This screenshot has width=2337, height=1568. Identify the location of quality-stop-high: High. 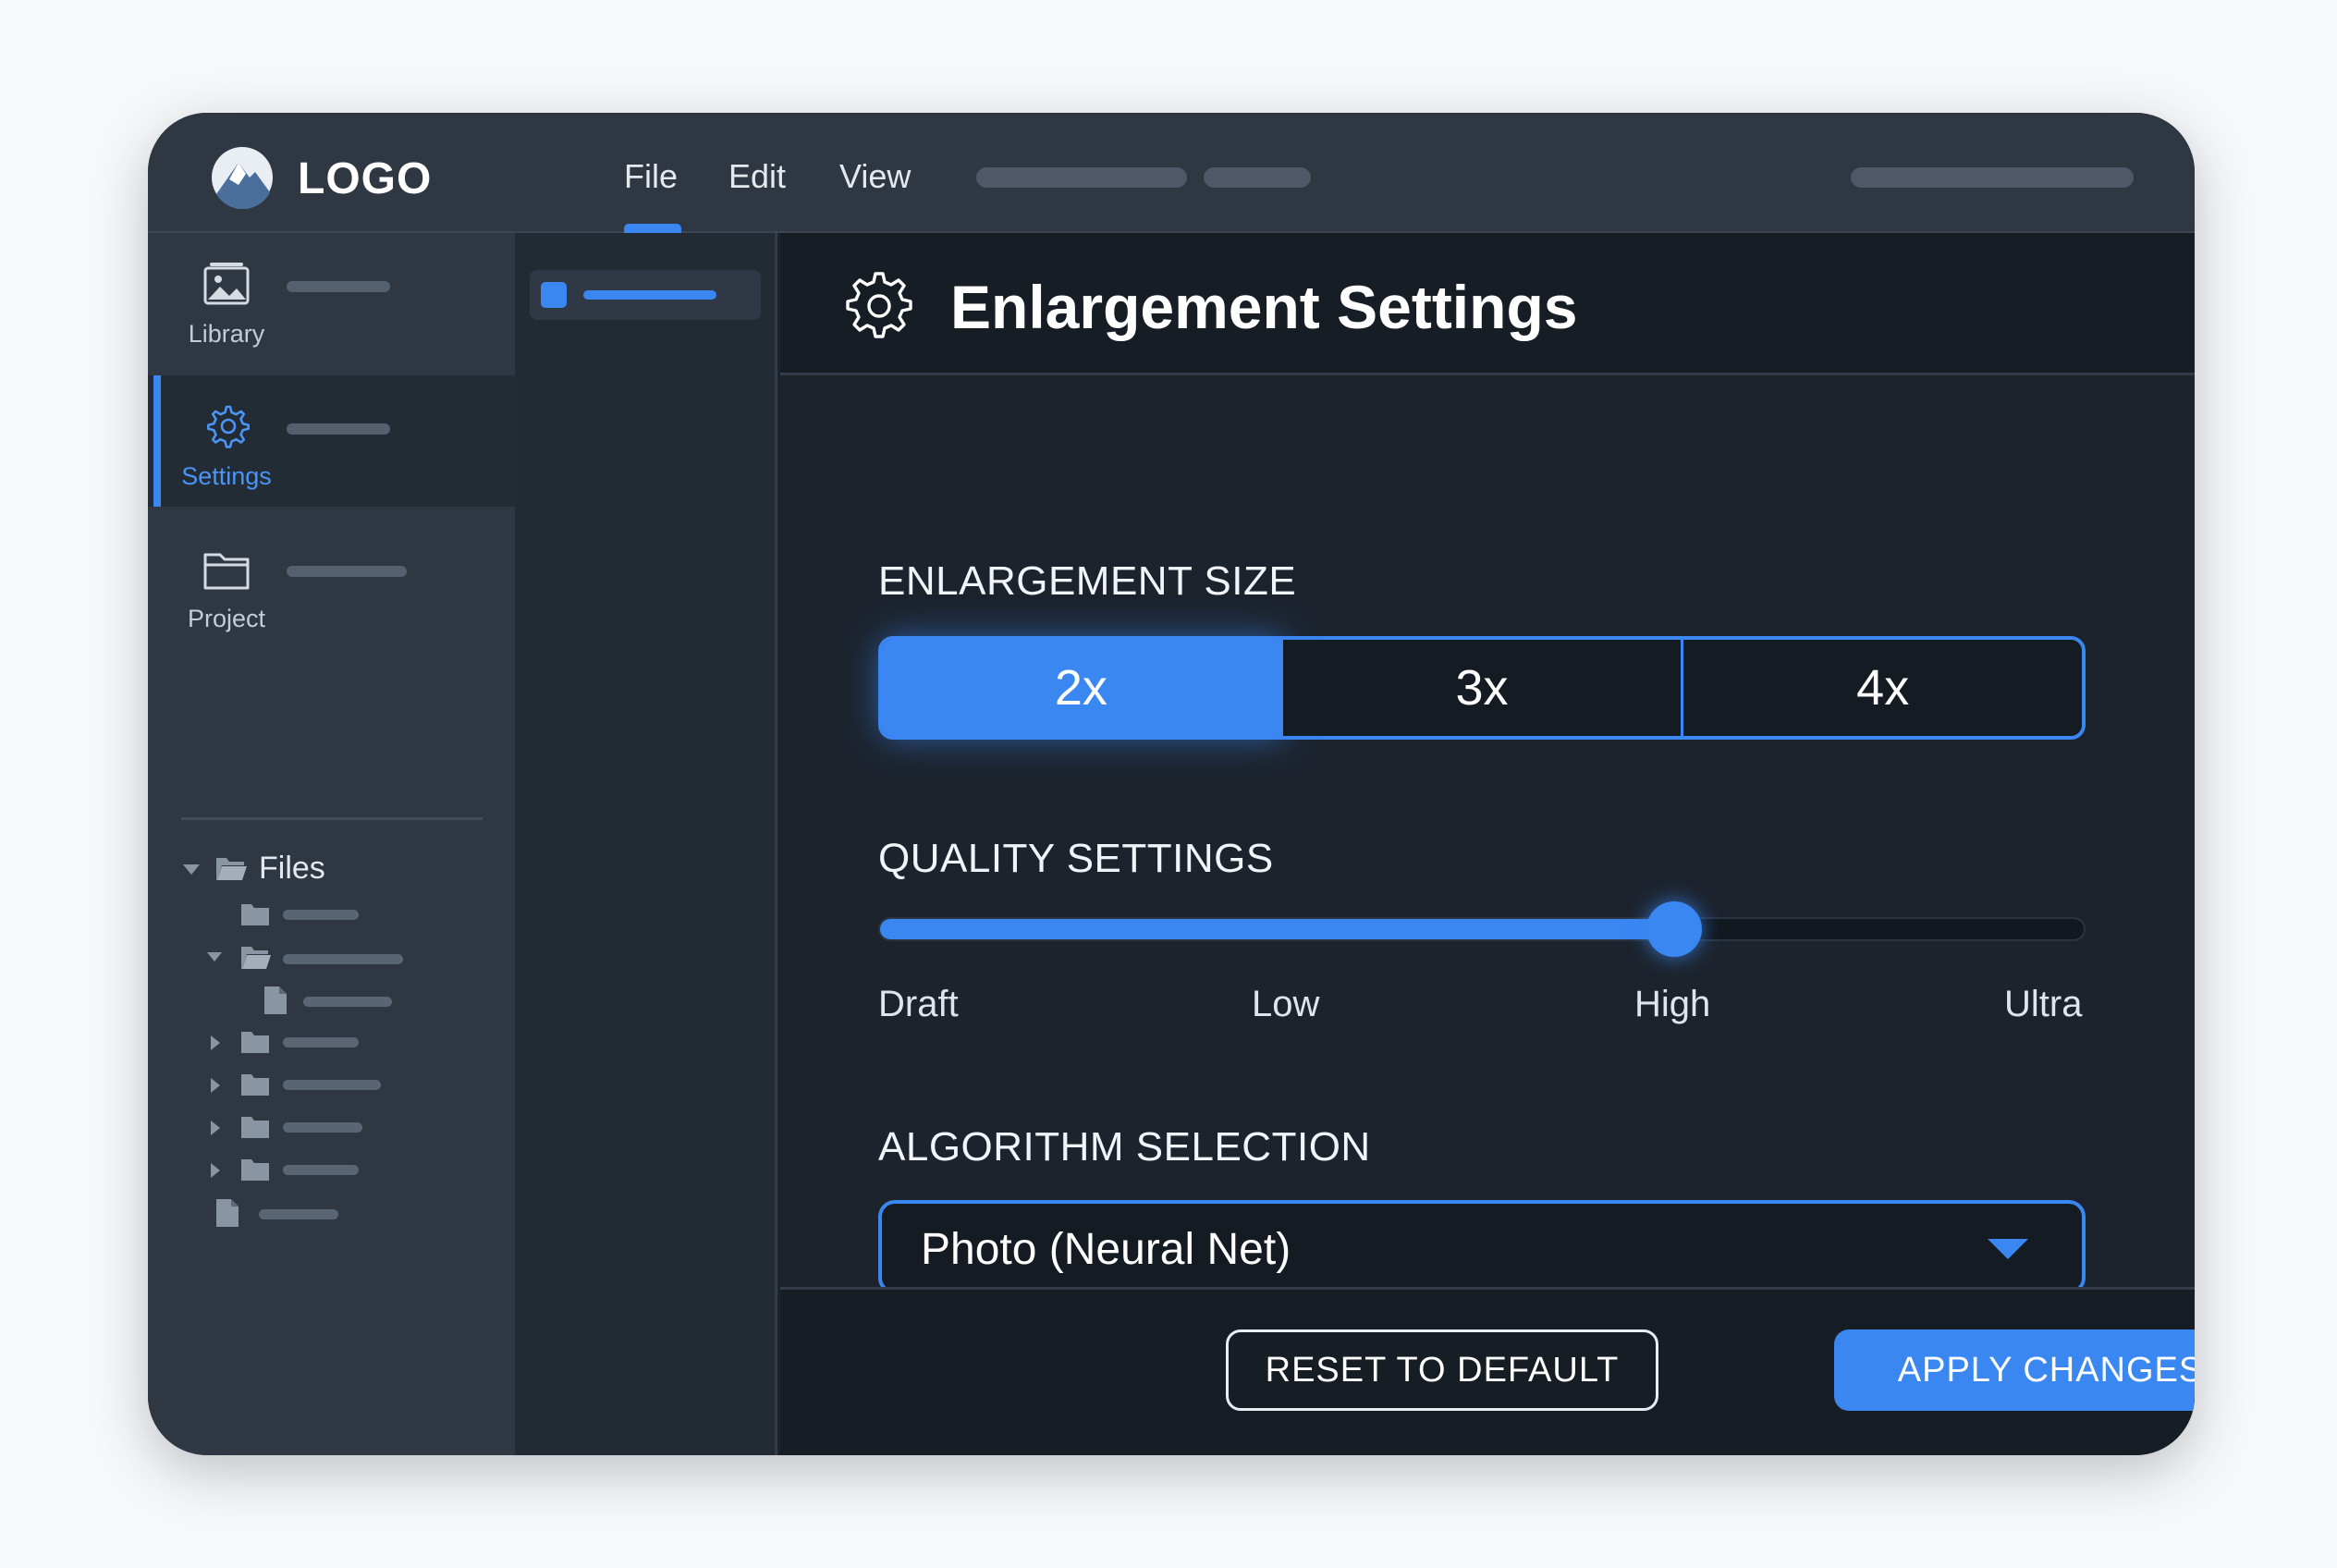
(1672, 1004).